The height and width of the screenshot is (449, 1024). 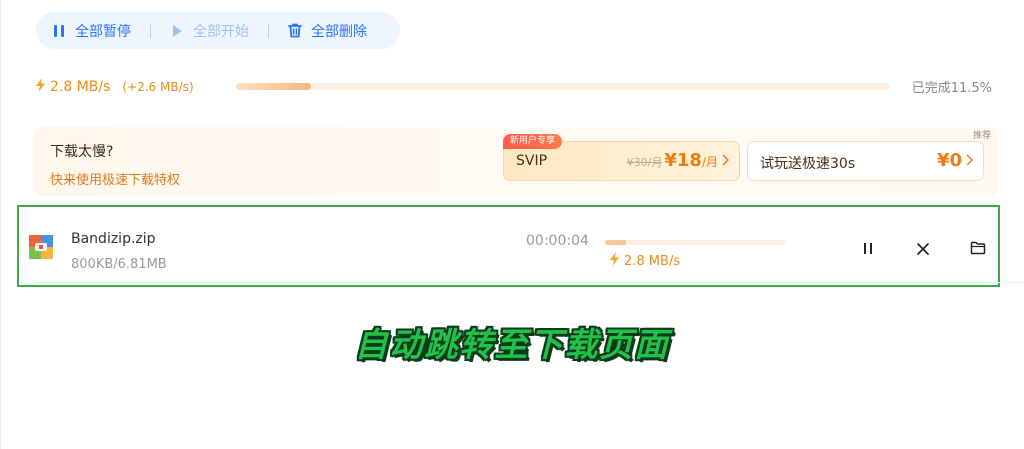 What do you see at coordinates (652, 261) in the screenshot?
I see `item-speed-value: 2.8 MB/s` at bounding box center [652, 261].